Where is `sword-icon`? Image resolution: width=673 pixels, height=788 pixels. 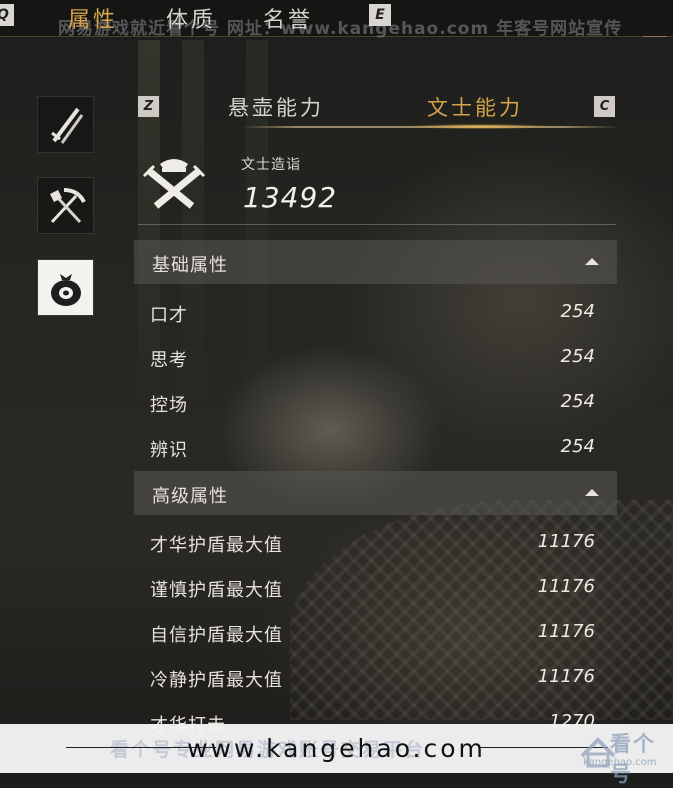 sword-icon is located at coordinates (66, 125).